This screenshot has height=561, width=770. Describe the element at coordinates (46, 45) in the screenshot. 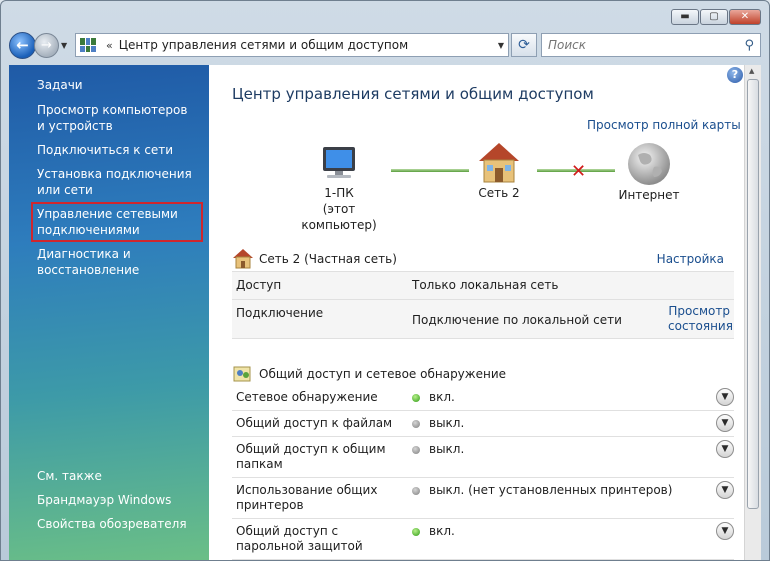

I see `forward-arrow-icon: →` at that location.